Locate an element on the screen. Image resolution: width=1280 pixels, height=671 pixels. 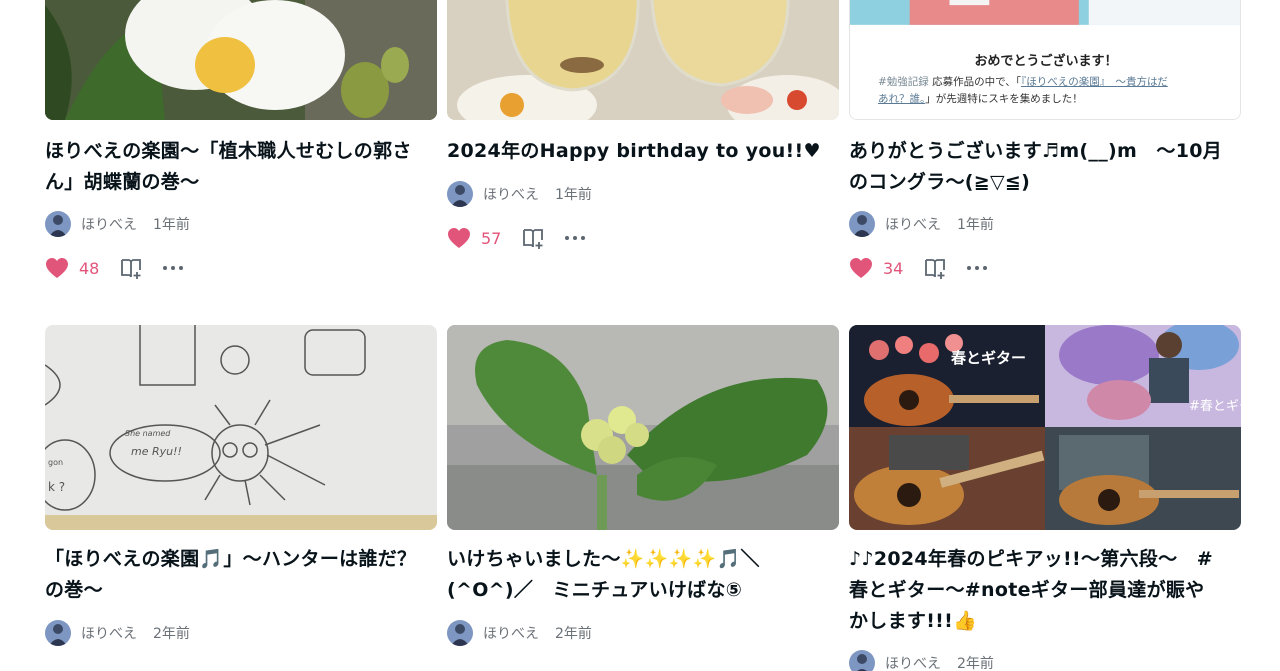
card-title: いけちゃいました〜✨✨✨✨🎵＼ (^O^)／ ミニチュアいけばな⑤ is located at coordinates (643, 575).